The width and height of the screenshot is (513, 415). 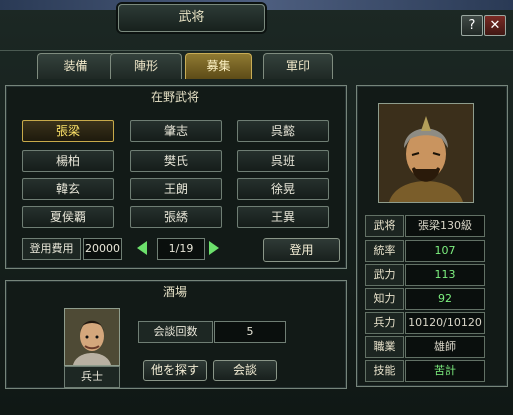 What do you see at coordinates (174, 292) in the screenshot?
I see `tavern-panel-title: 酒場` at bounding box center [174, 292].